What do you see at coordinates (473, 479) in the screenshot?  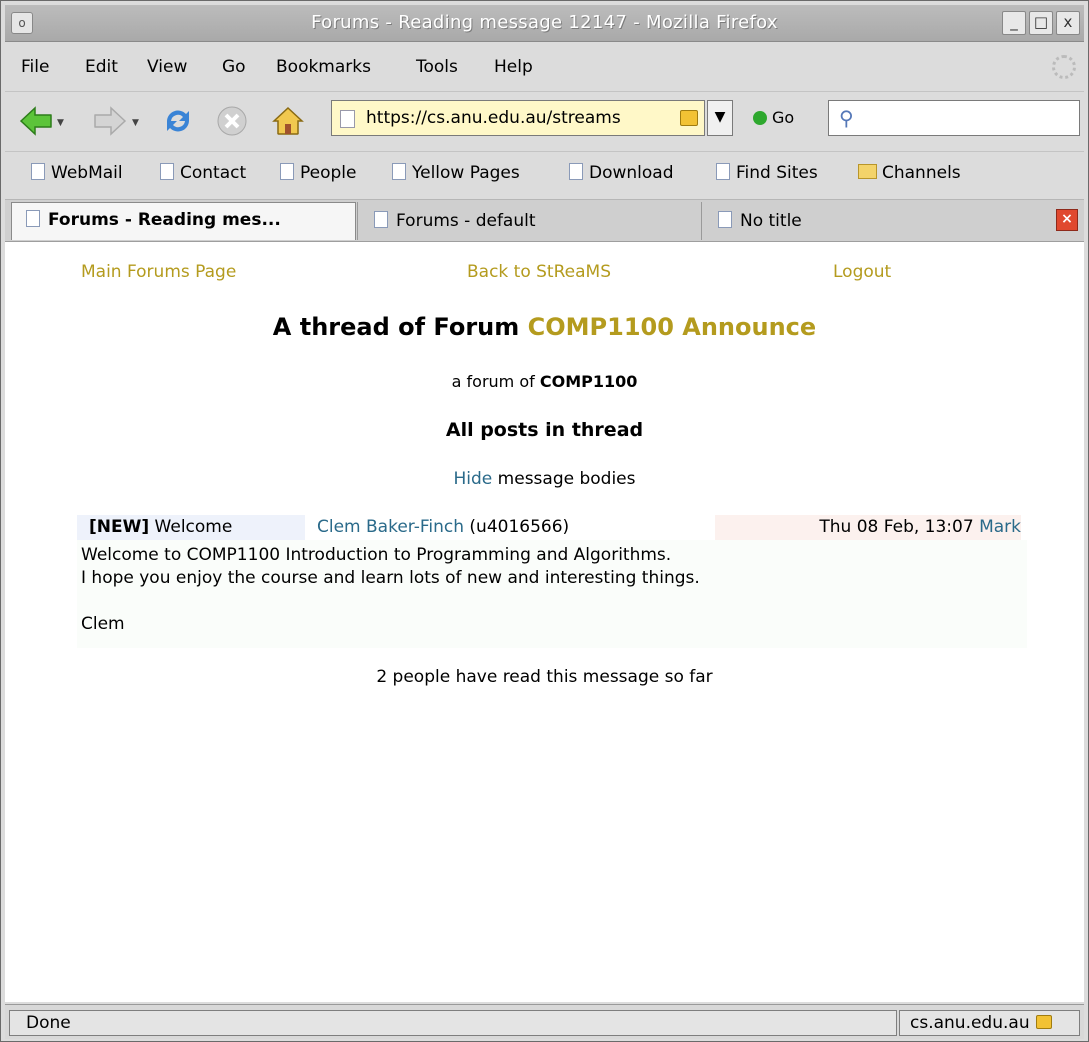 I see `hide-bodies-link: Hide` at bounding box center [473, 479].